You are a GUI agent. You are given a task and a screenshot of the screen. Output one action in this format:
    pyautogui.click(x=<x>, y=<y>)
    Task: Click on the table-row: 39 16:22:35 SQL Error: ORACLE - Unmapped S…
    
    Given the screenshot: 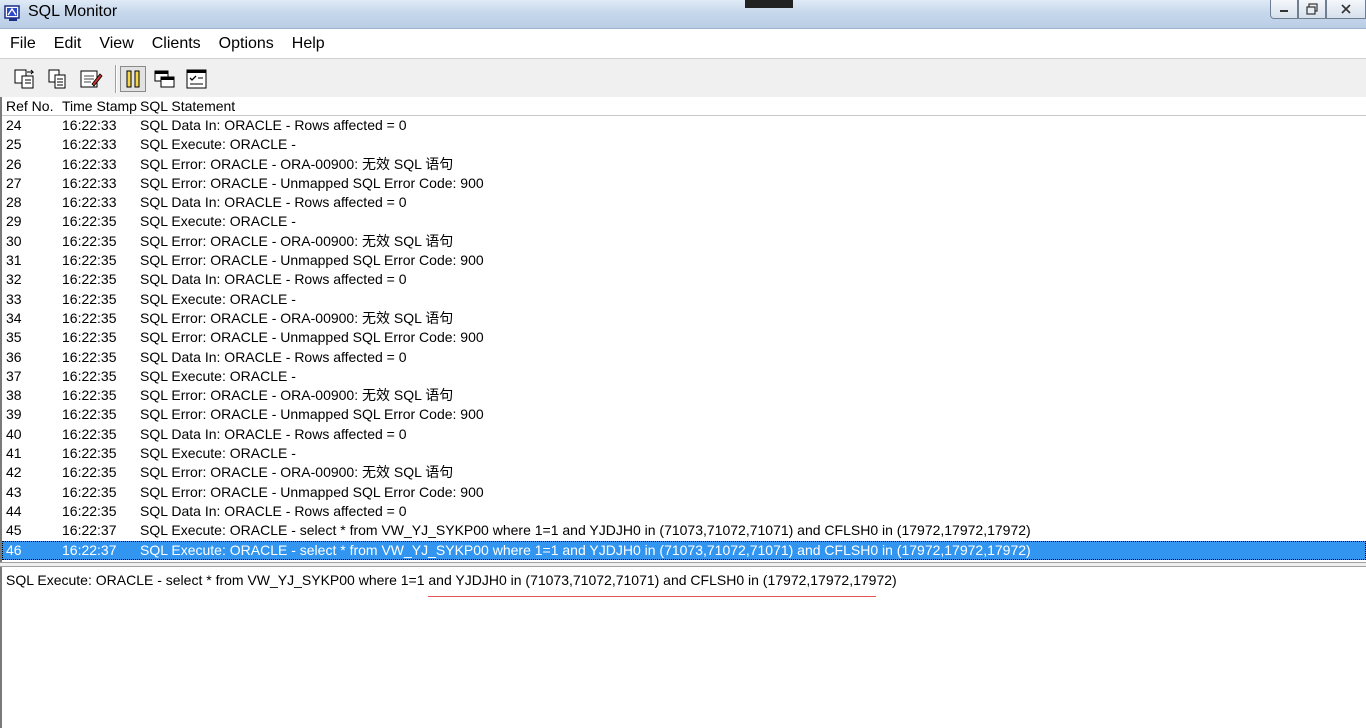 What is the action you would take?
    pyautogui.click(x=684, y=414)
    